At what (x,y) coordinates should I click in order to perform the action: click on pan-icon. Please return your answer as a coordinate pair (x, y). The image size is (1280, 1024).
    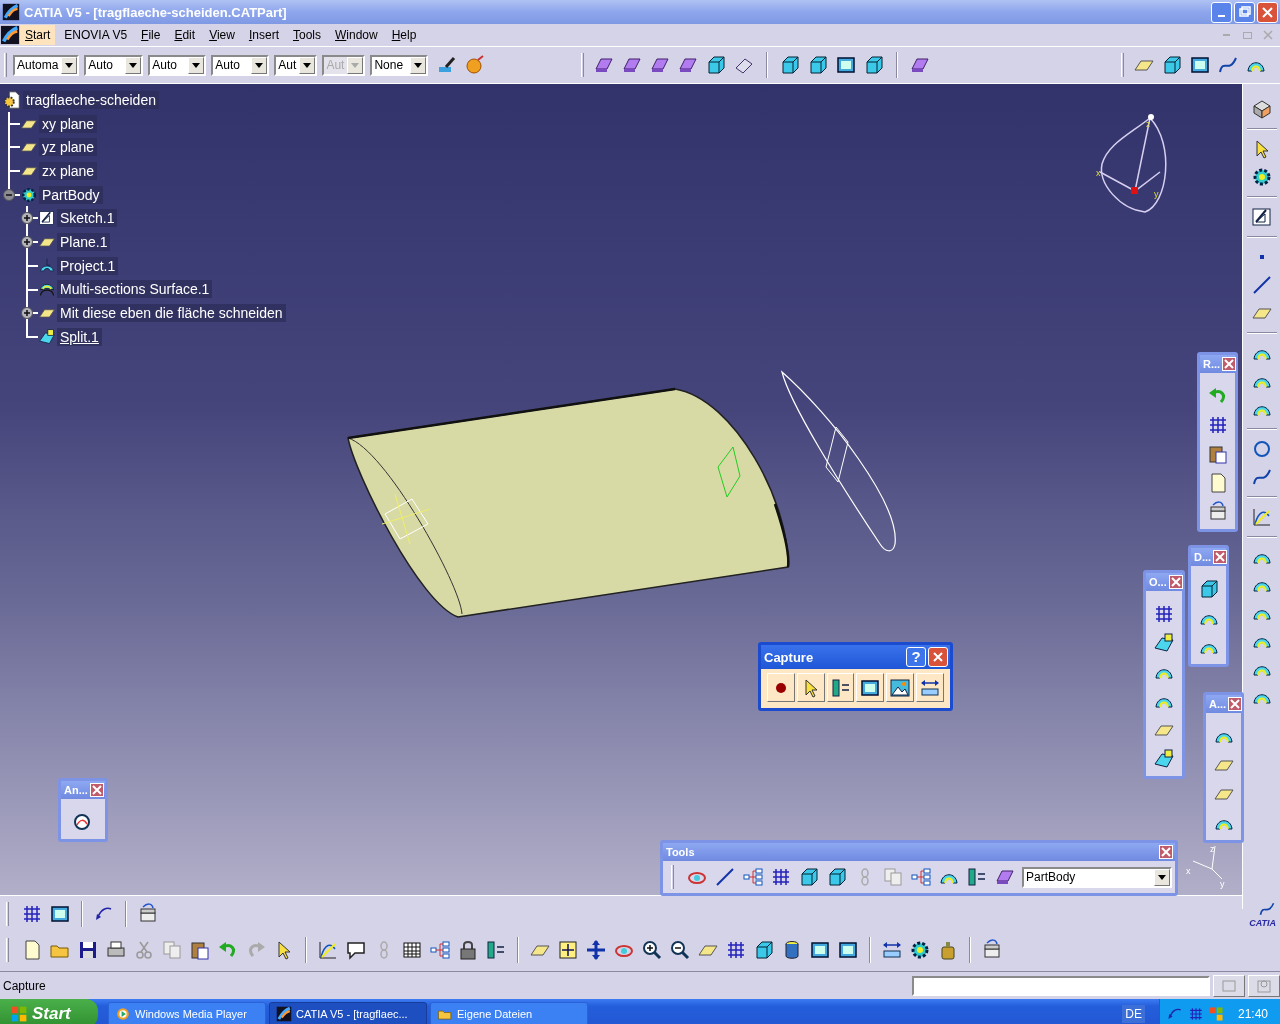
    Looking at the image, I should click on (596, 950).